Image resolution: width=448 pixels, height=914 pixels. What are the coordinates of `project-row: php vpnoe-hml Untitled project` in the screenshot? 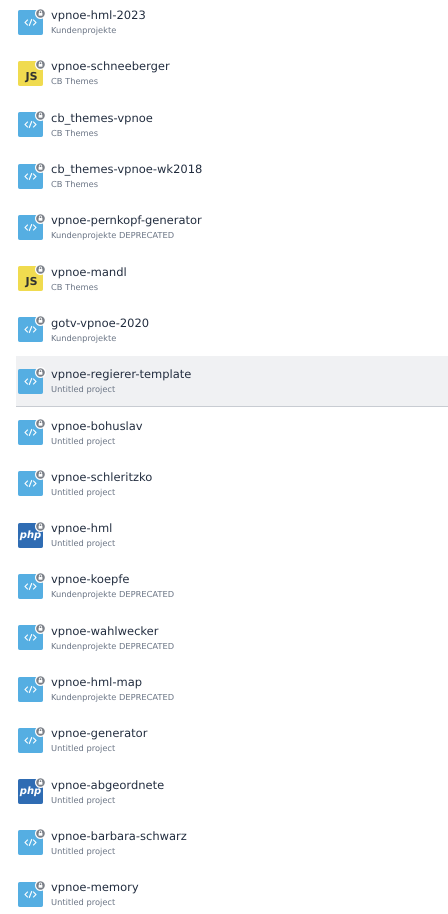 It's located at (232, 536).